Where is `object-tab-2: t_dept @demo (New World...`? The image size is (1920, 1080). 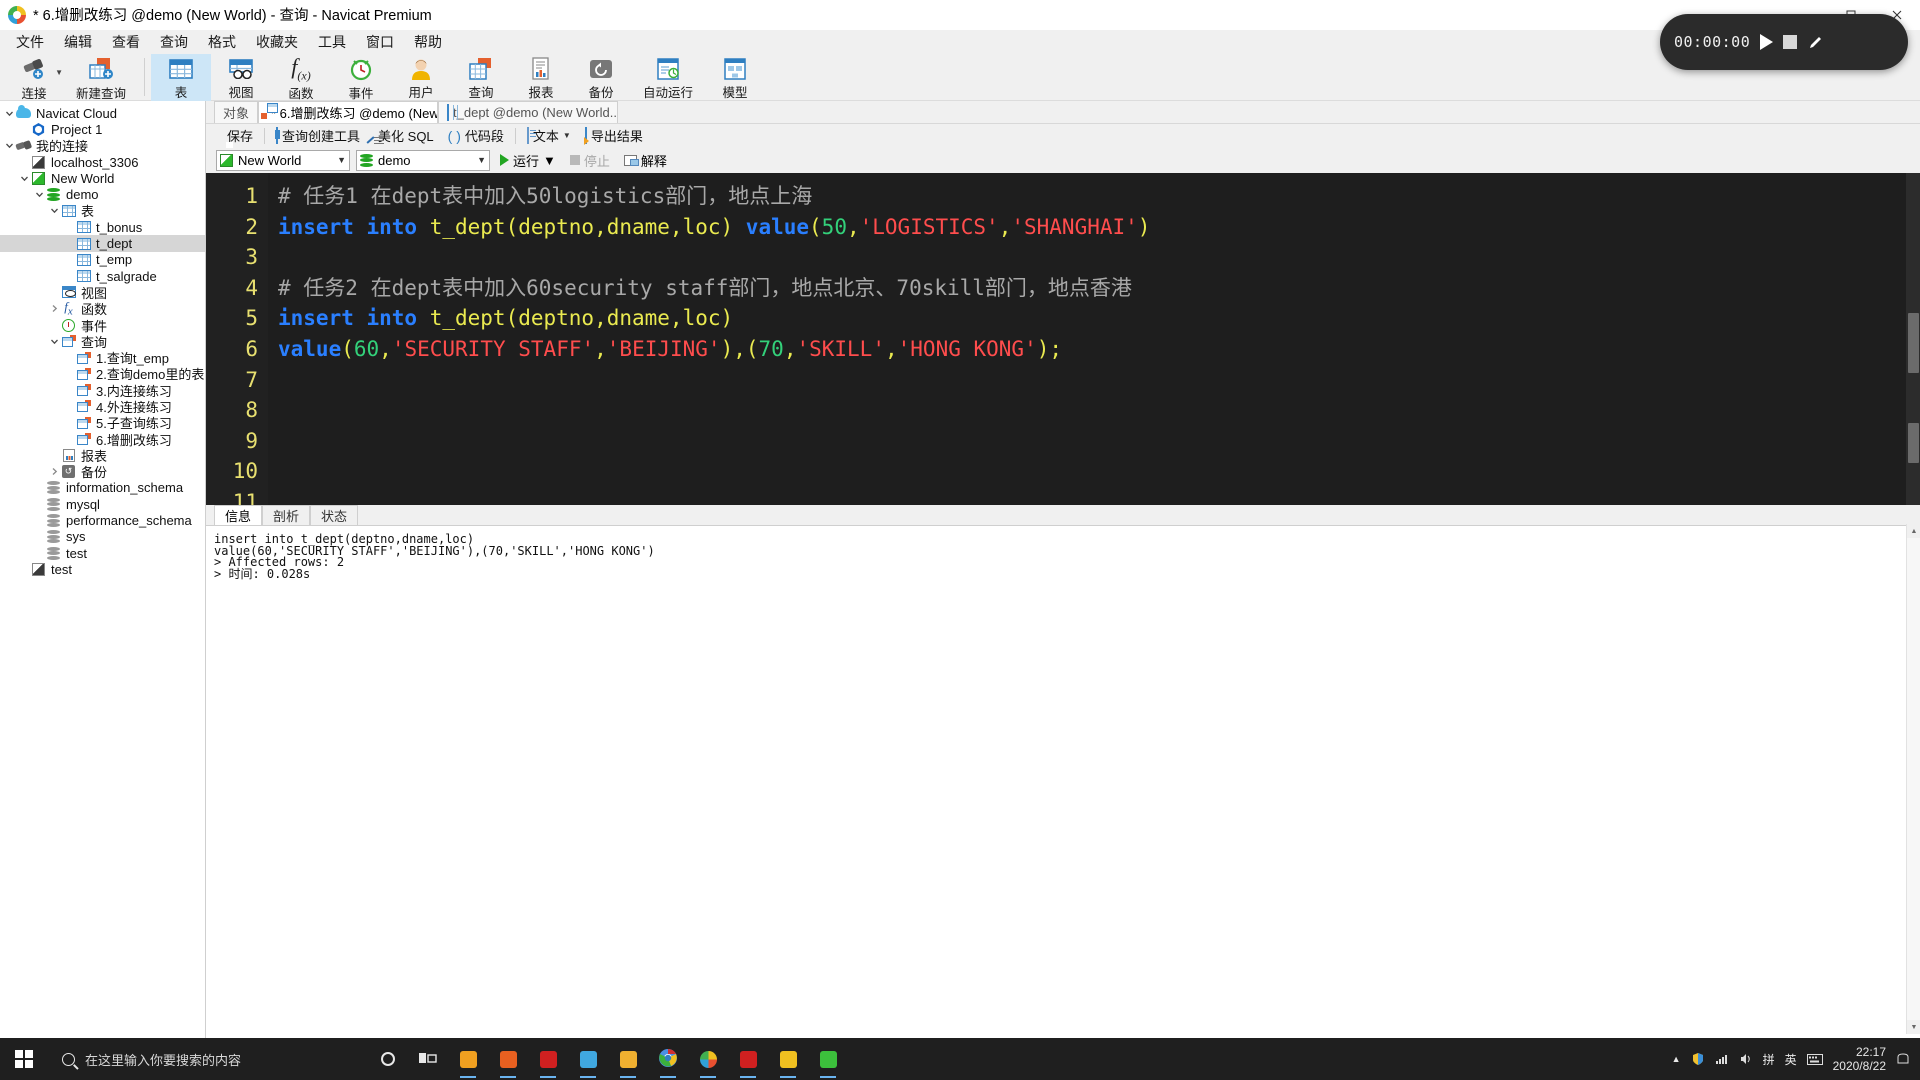 object-tab-2: t_dept @demo (New World... is located at coordinates (528, 112).